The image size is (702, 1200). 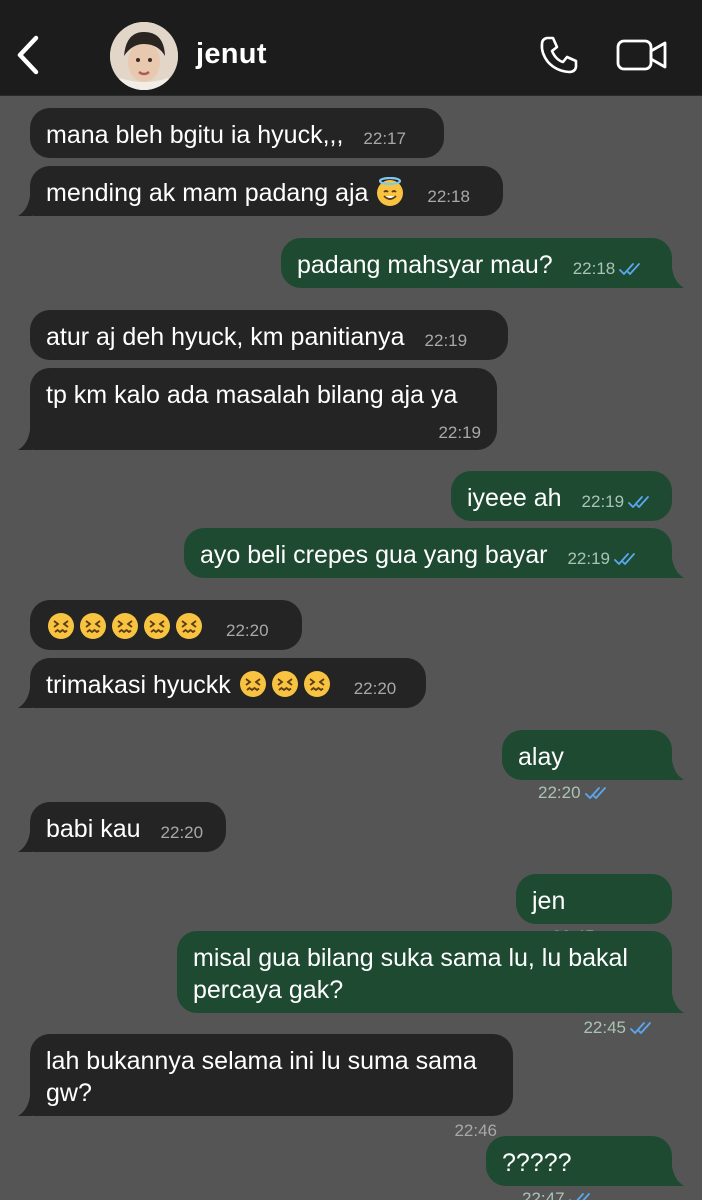 I want to click on message-time: 22:45, so click(x=604, y=1027).